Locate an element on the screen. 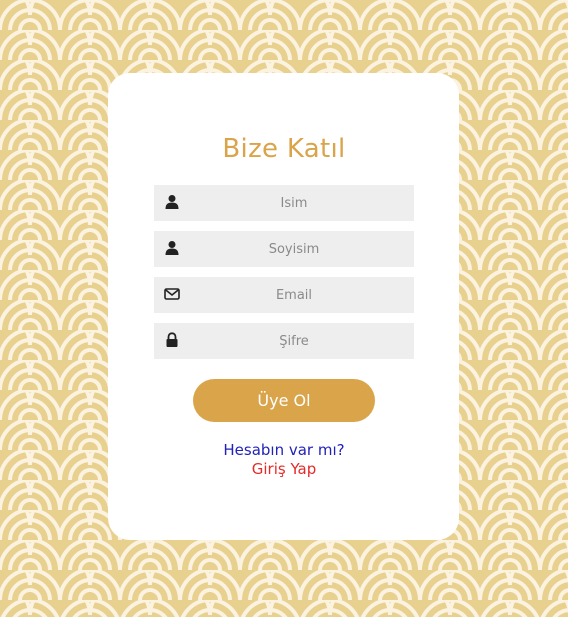 The image size is (568, 617). last-name-field is located at coordinates (284, 249).